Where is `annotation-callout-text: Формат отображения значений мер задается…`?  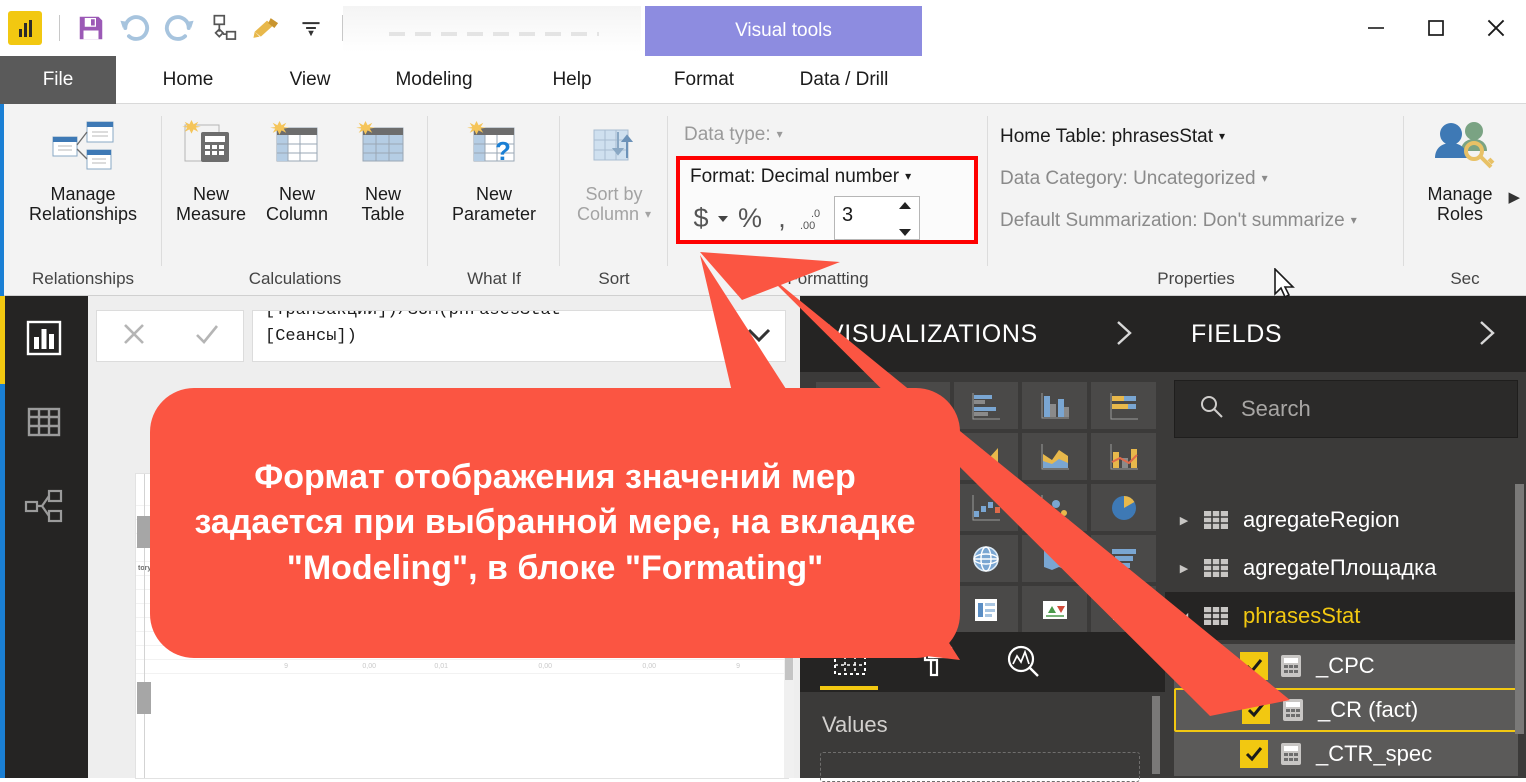 annotation-callout-text: Формат отображения значений мер задается… is located at coordinates (555, 522).